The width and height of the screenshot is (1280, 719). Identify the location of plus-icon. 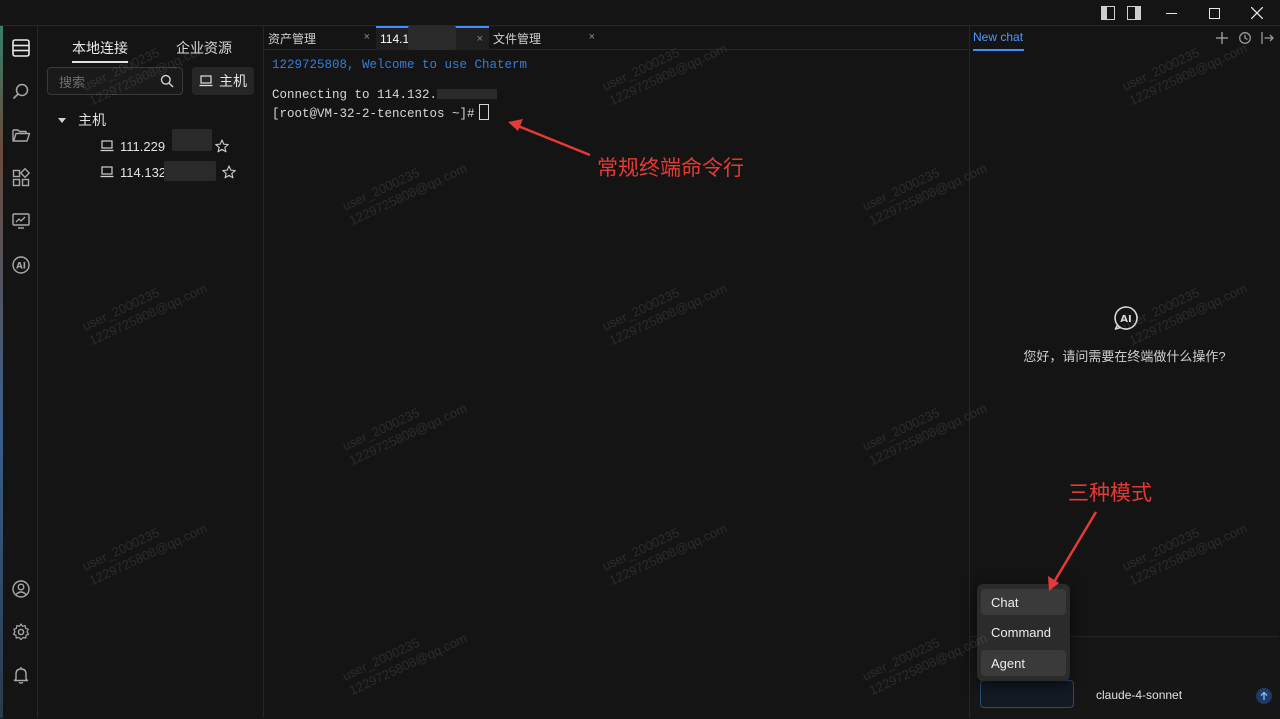
(1222, 38).